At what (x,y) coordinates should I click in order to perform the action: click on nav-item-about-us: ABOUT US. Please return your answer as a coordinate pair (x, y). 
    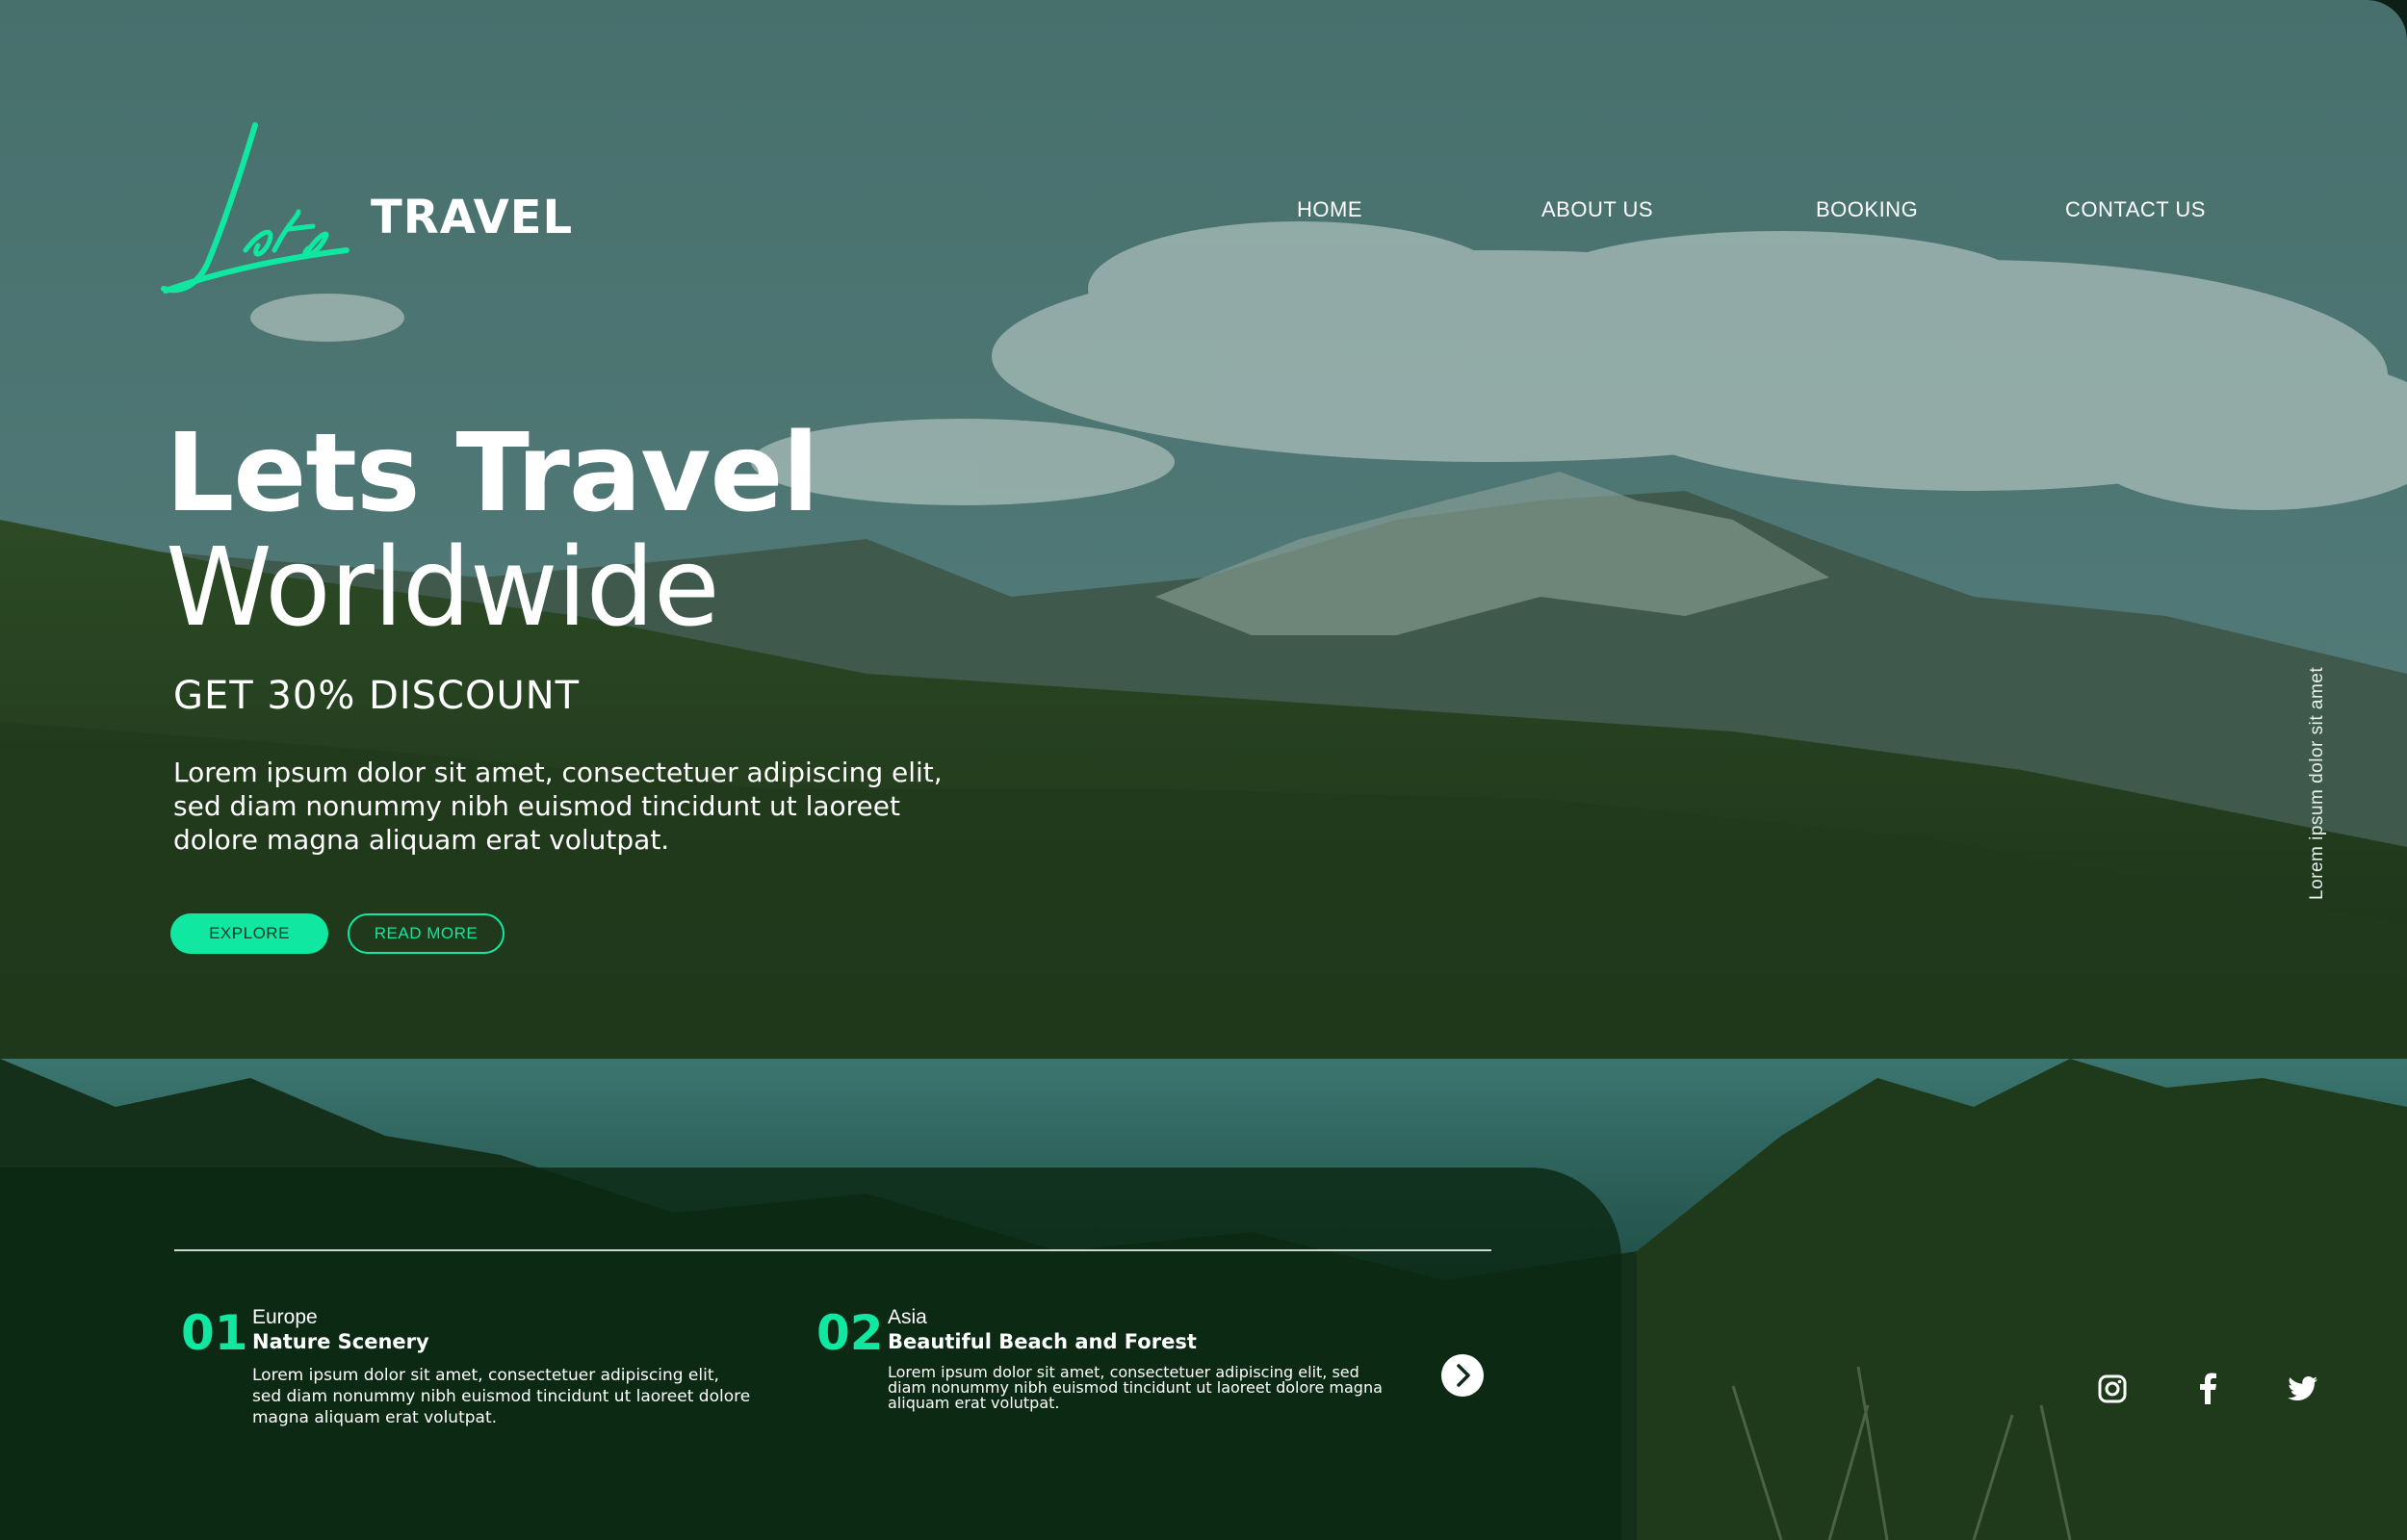
    Looking at the image, I should click on (1597, 209).